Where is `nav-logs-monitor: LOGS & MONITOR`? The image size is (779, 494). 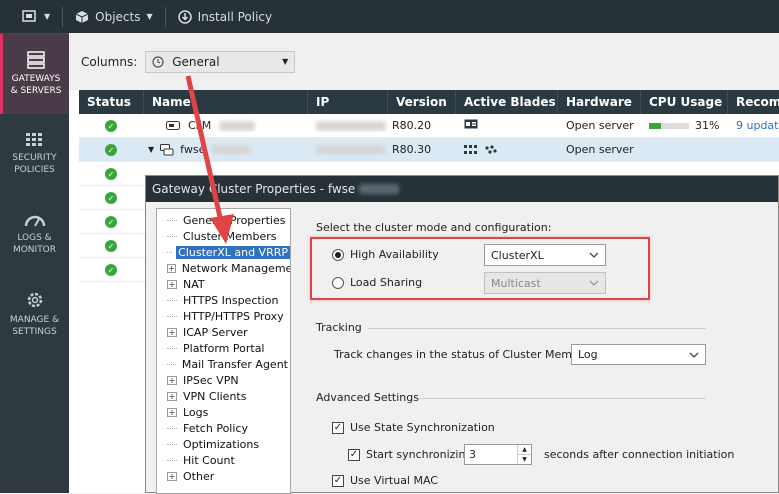
nav-logs-monitor: LOGS & MONITOR is located at coordinates (34, 234).